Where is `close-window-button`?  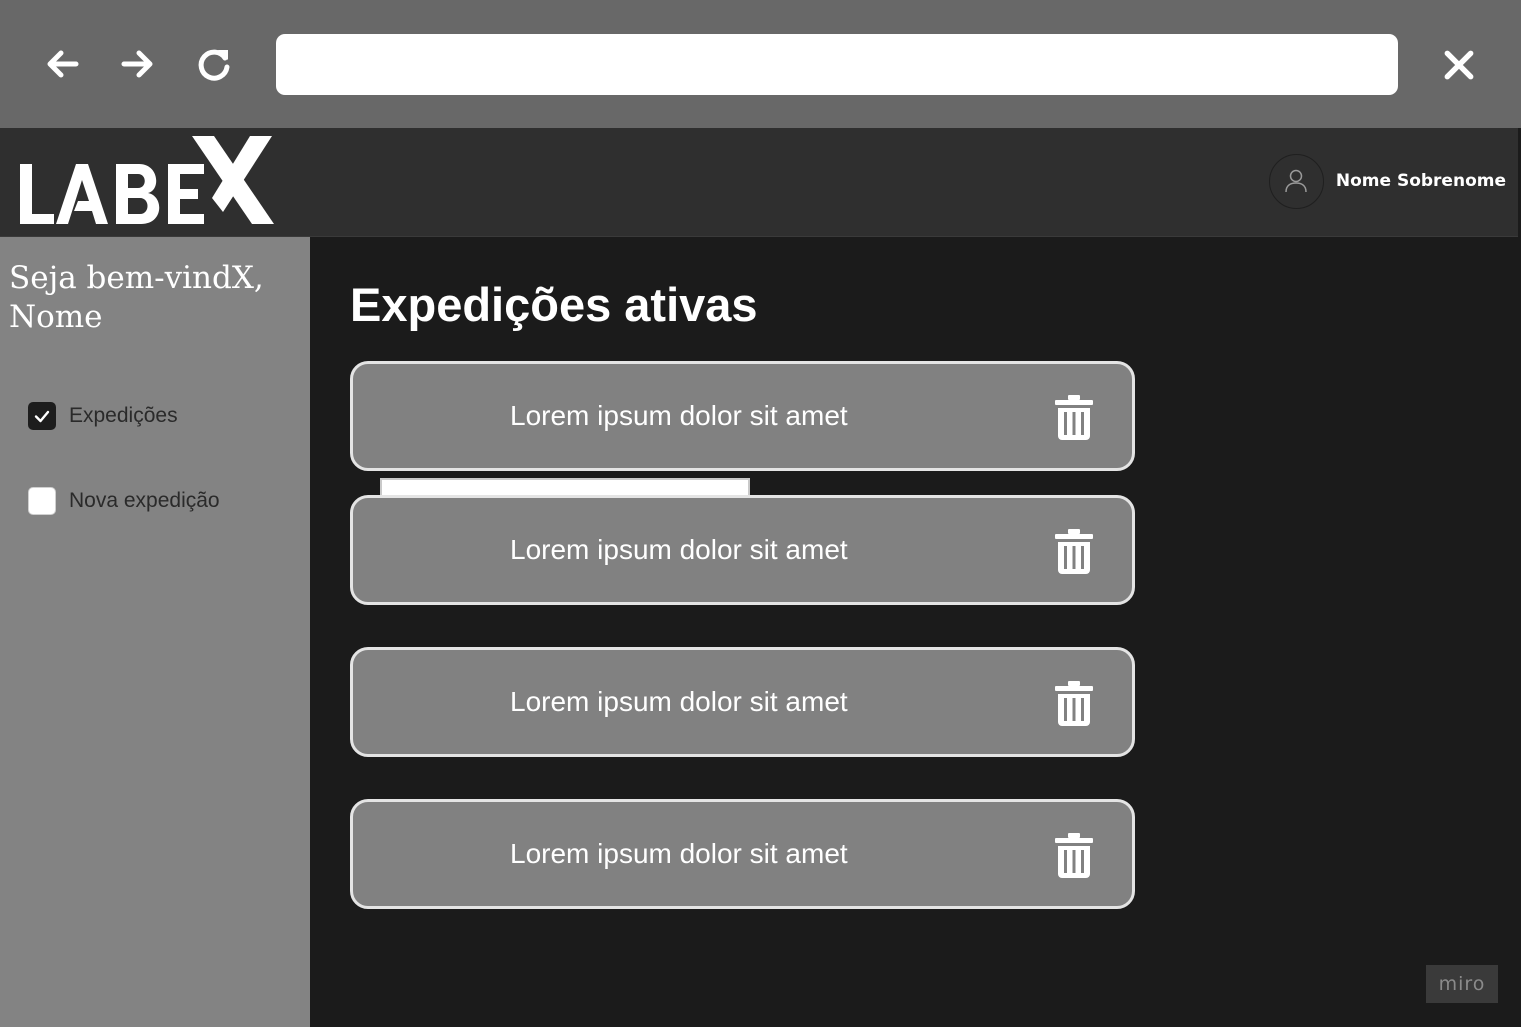
close-window-button is located at coordinates (1459, 65).